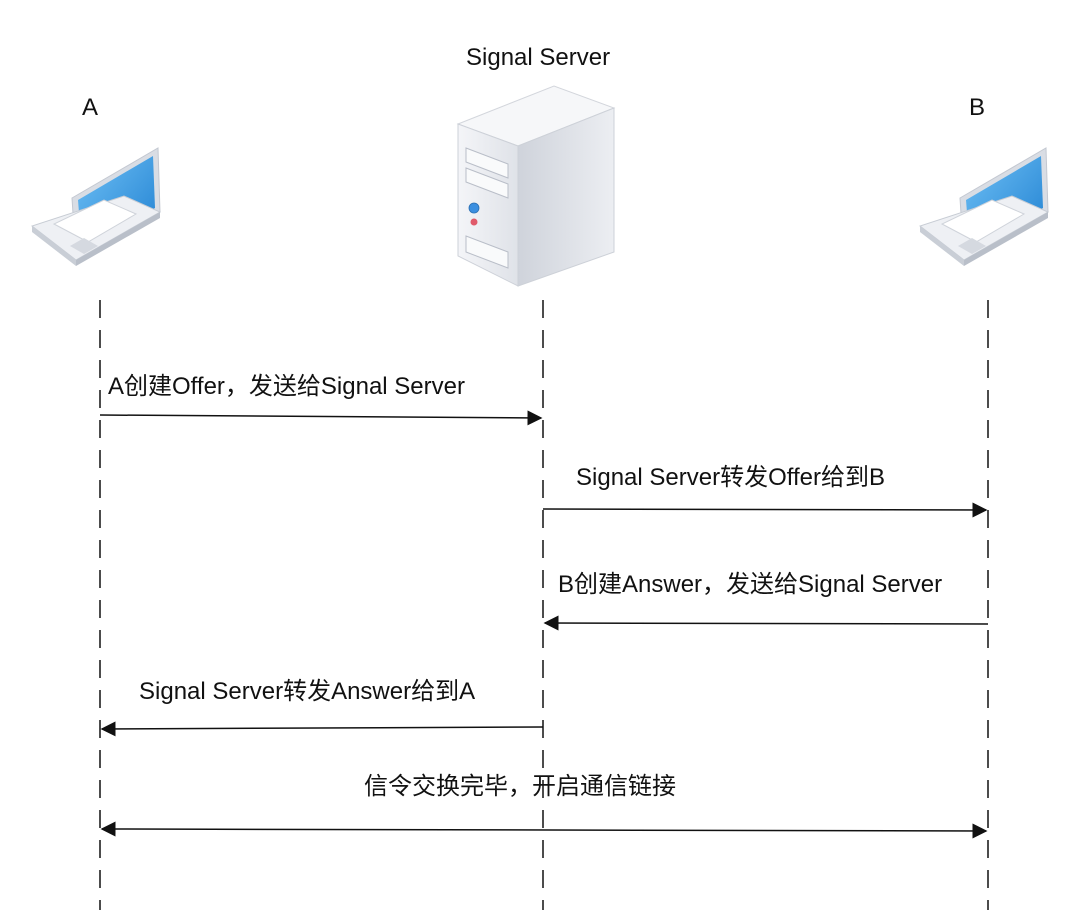 The width and height of the screenshot is (1084, 910). Describe the element at coordinates (977, 107) in the screenshot. I see `actor-b-label: B` at that location.